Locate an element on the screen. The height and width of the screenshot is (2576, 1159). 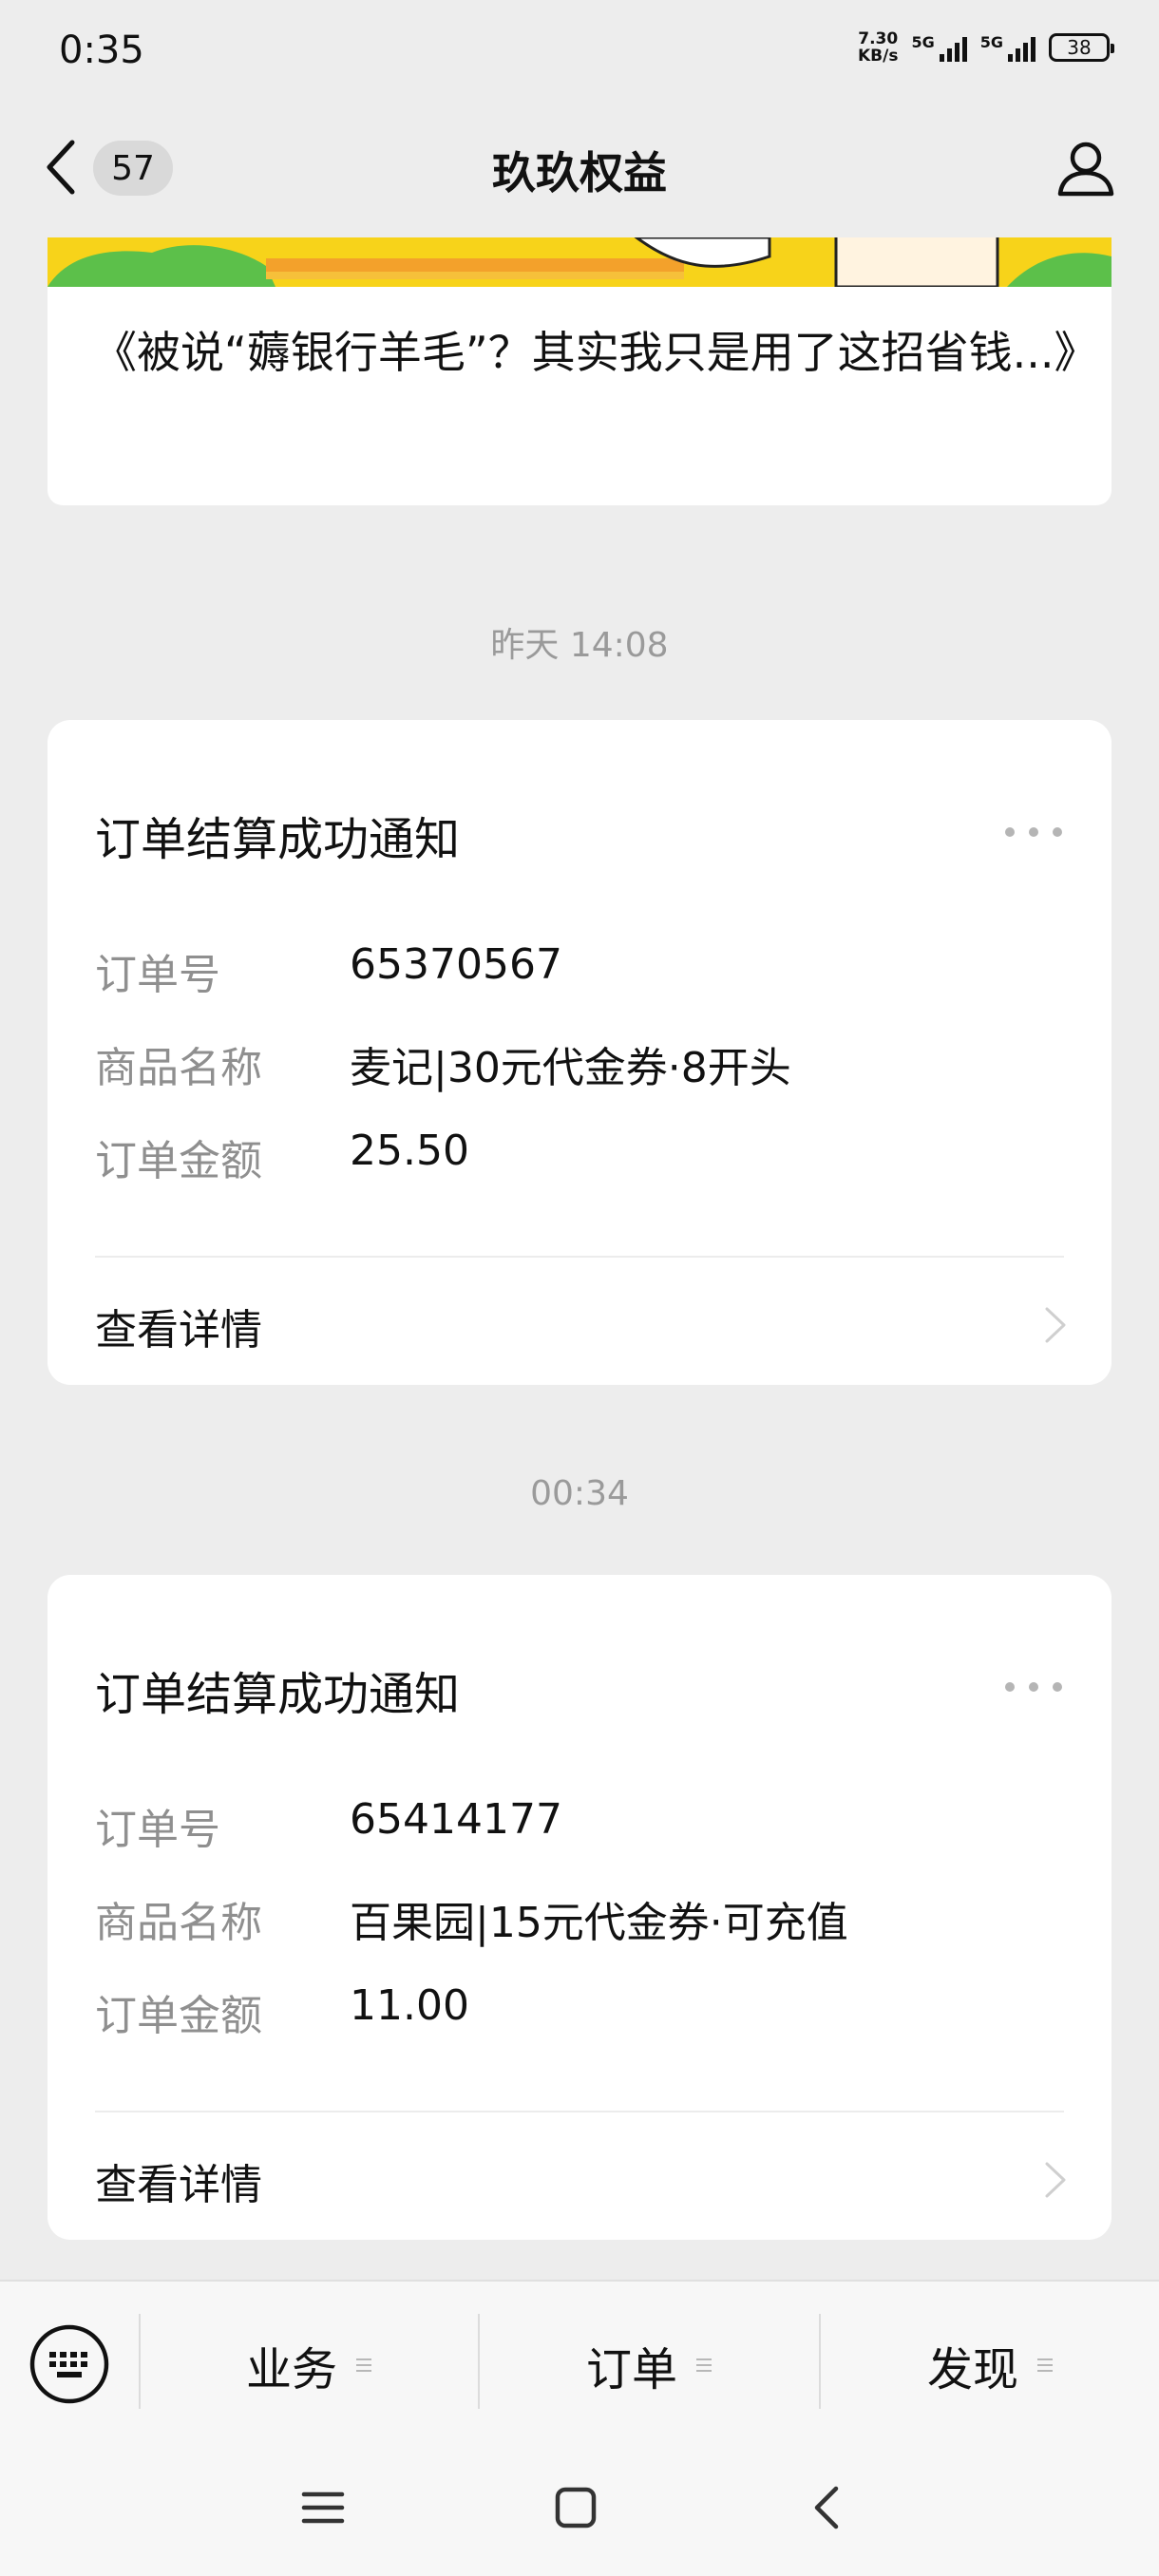
square-home-icon is located at coordinates (576, 2508).